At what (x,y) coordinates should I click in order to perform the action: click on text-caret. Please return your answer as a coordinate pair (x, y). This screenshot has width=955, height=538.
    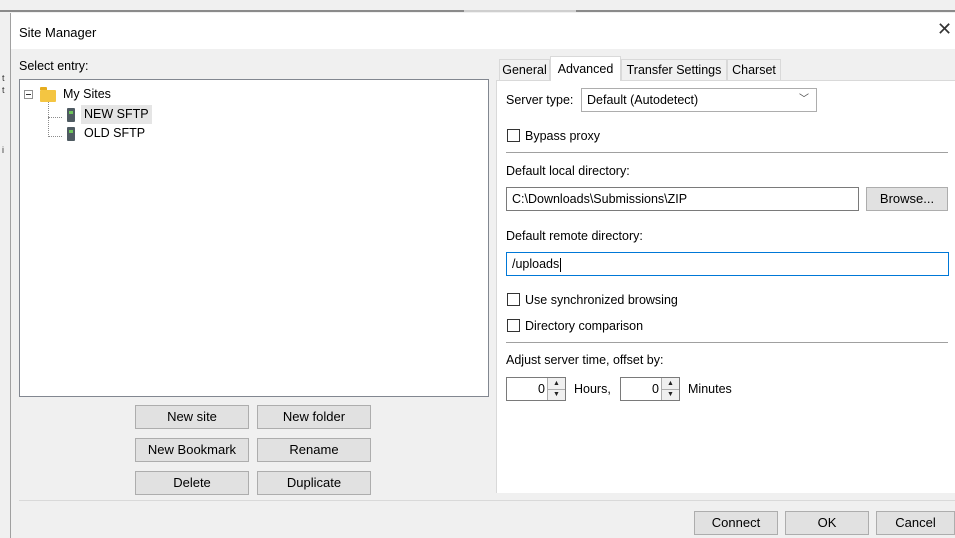
    Looking at the image, I should click on (561, 264).